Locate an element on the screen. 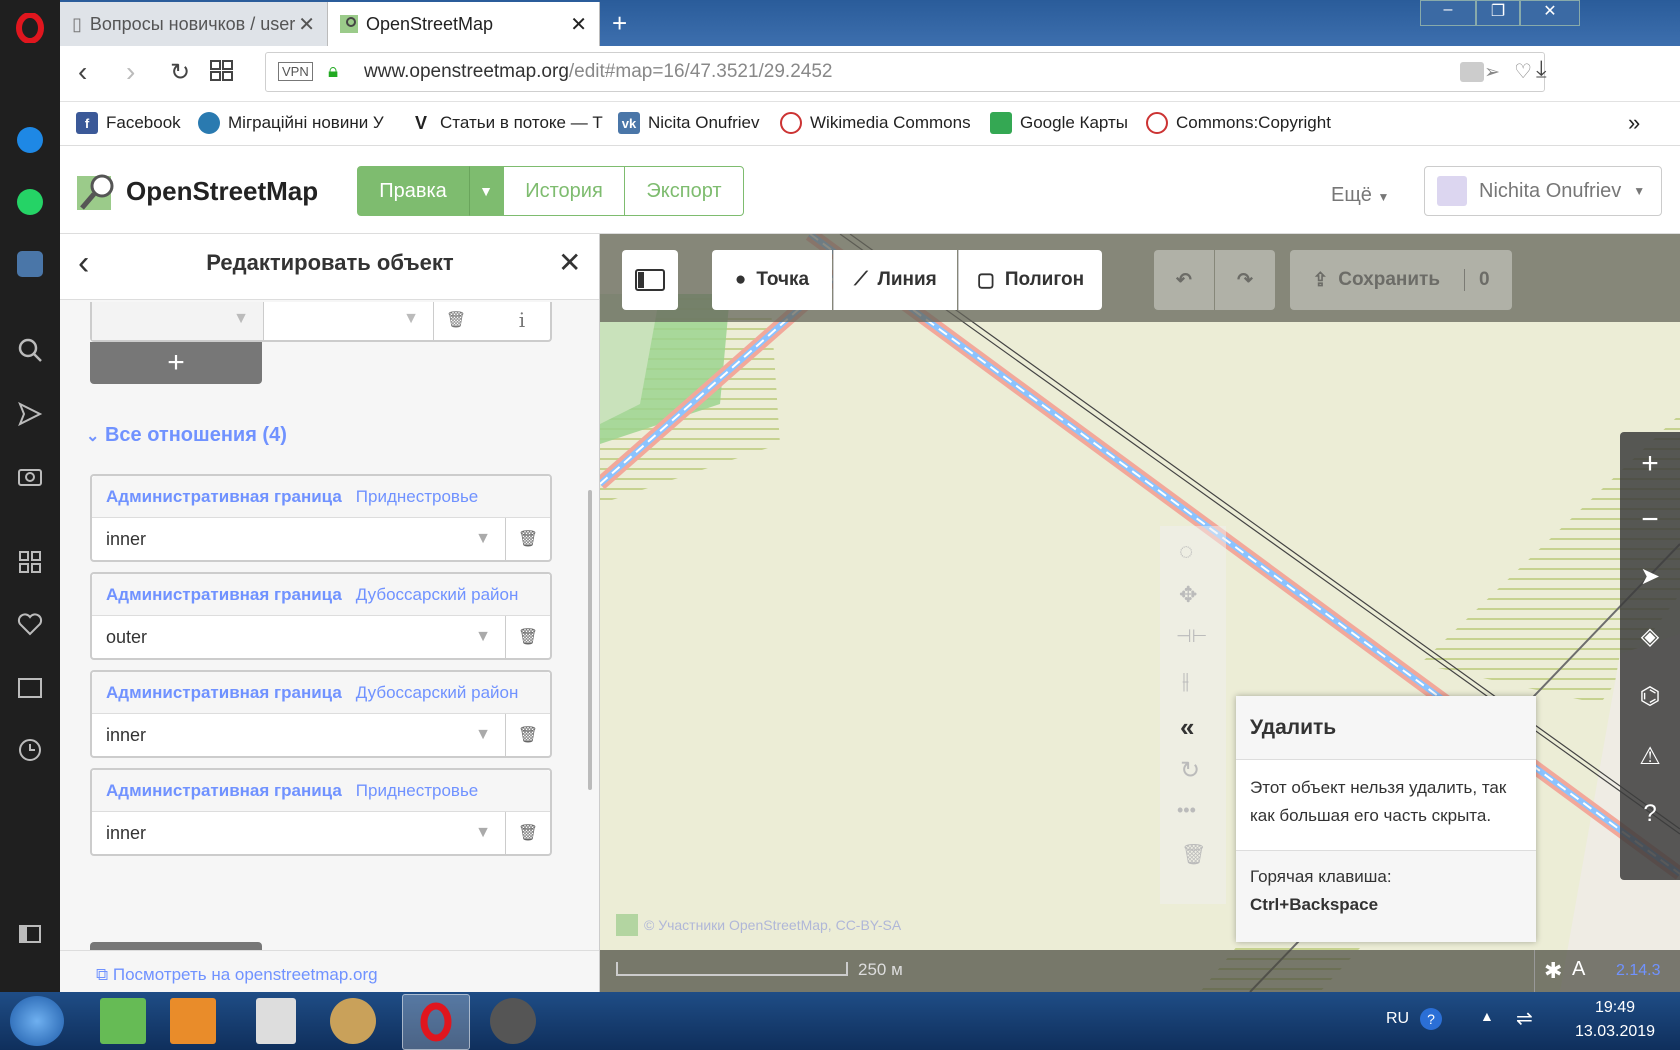 This screenshot has height=1050, width=1680. camera-icon is located at coordinates (30, 476).